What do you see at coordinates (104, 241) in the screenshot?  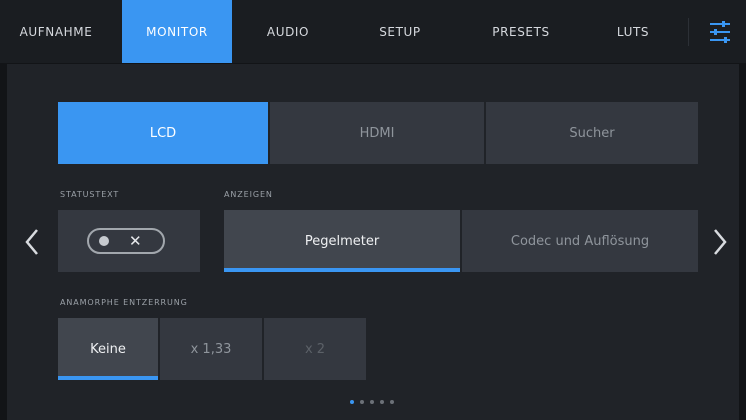 I see `toggle-knob` at bounding box center [104, 241].